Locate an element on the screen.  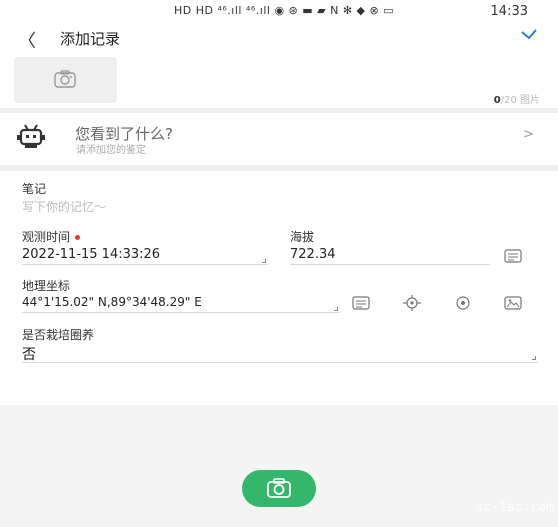
page-title: 添加记录 is located at coordinates (90, 39).